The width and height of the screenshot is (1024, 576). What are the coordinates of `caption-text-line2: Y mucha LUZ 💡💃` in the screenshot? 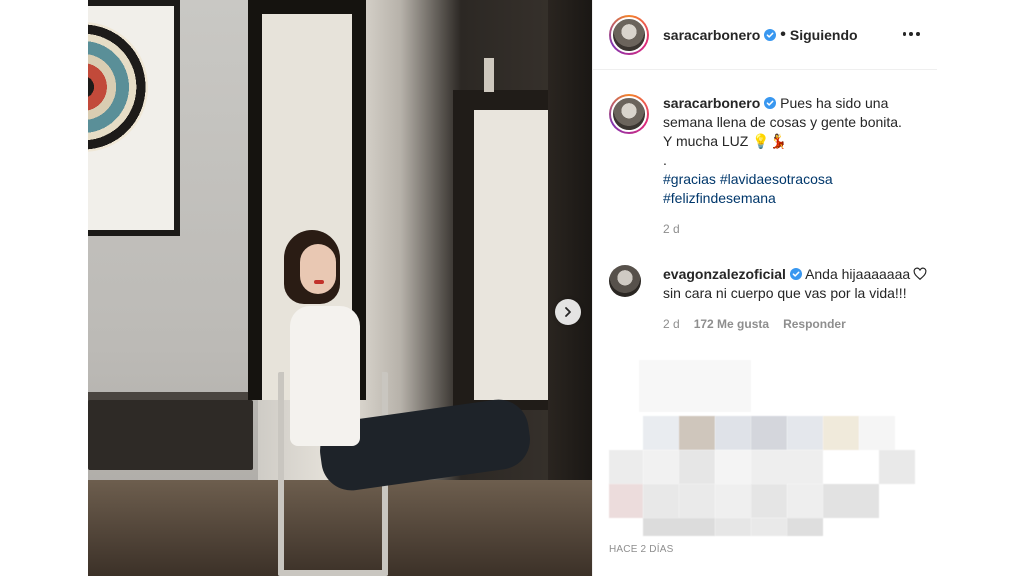 It's located at (725, 141).